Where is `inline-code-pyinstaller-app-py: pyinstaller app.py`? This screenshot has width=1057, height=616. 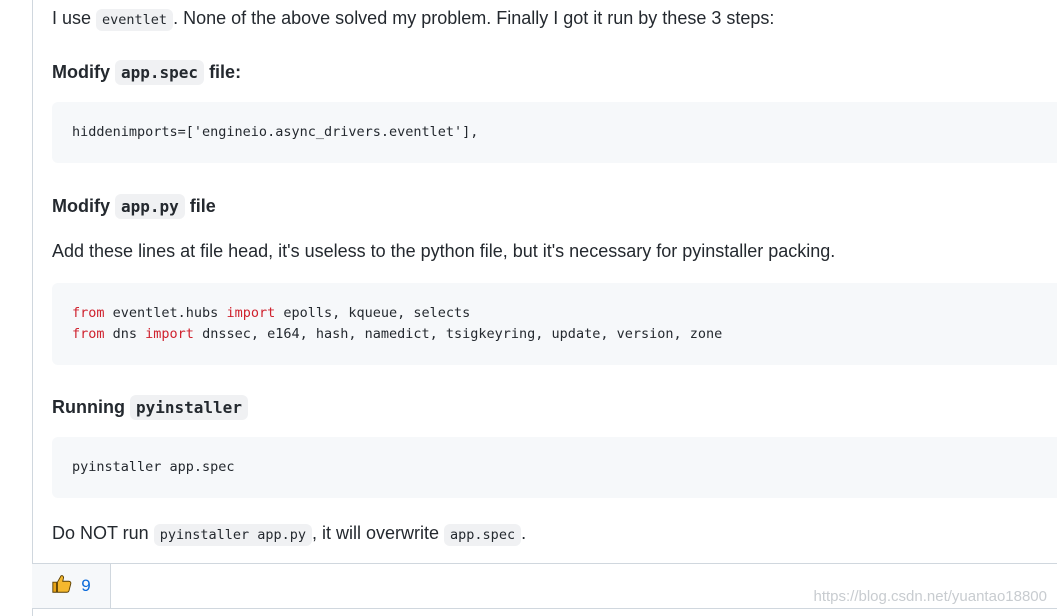
inline-code-pyinstaller-app-py: pyinstaller app.py is located at coordinates (233, 535).